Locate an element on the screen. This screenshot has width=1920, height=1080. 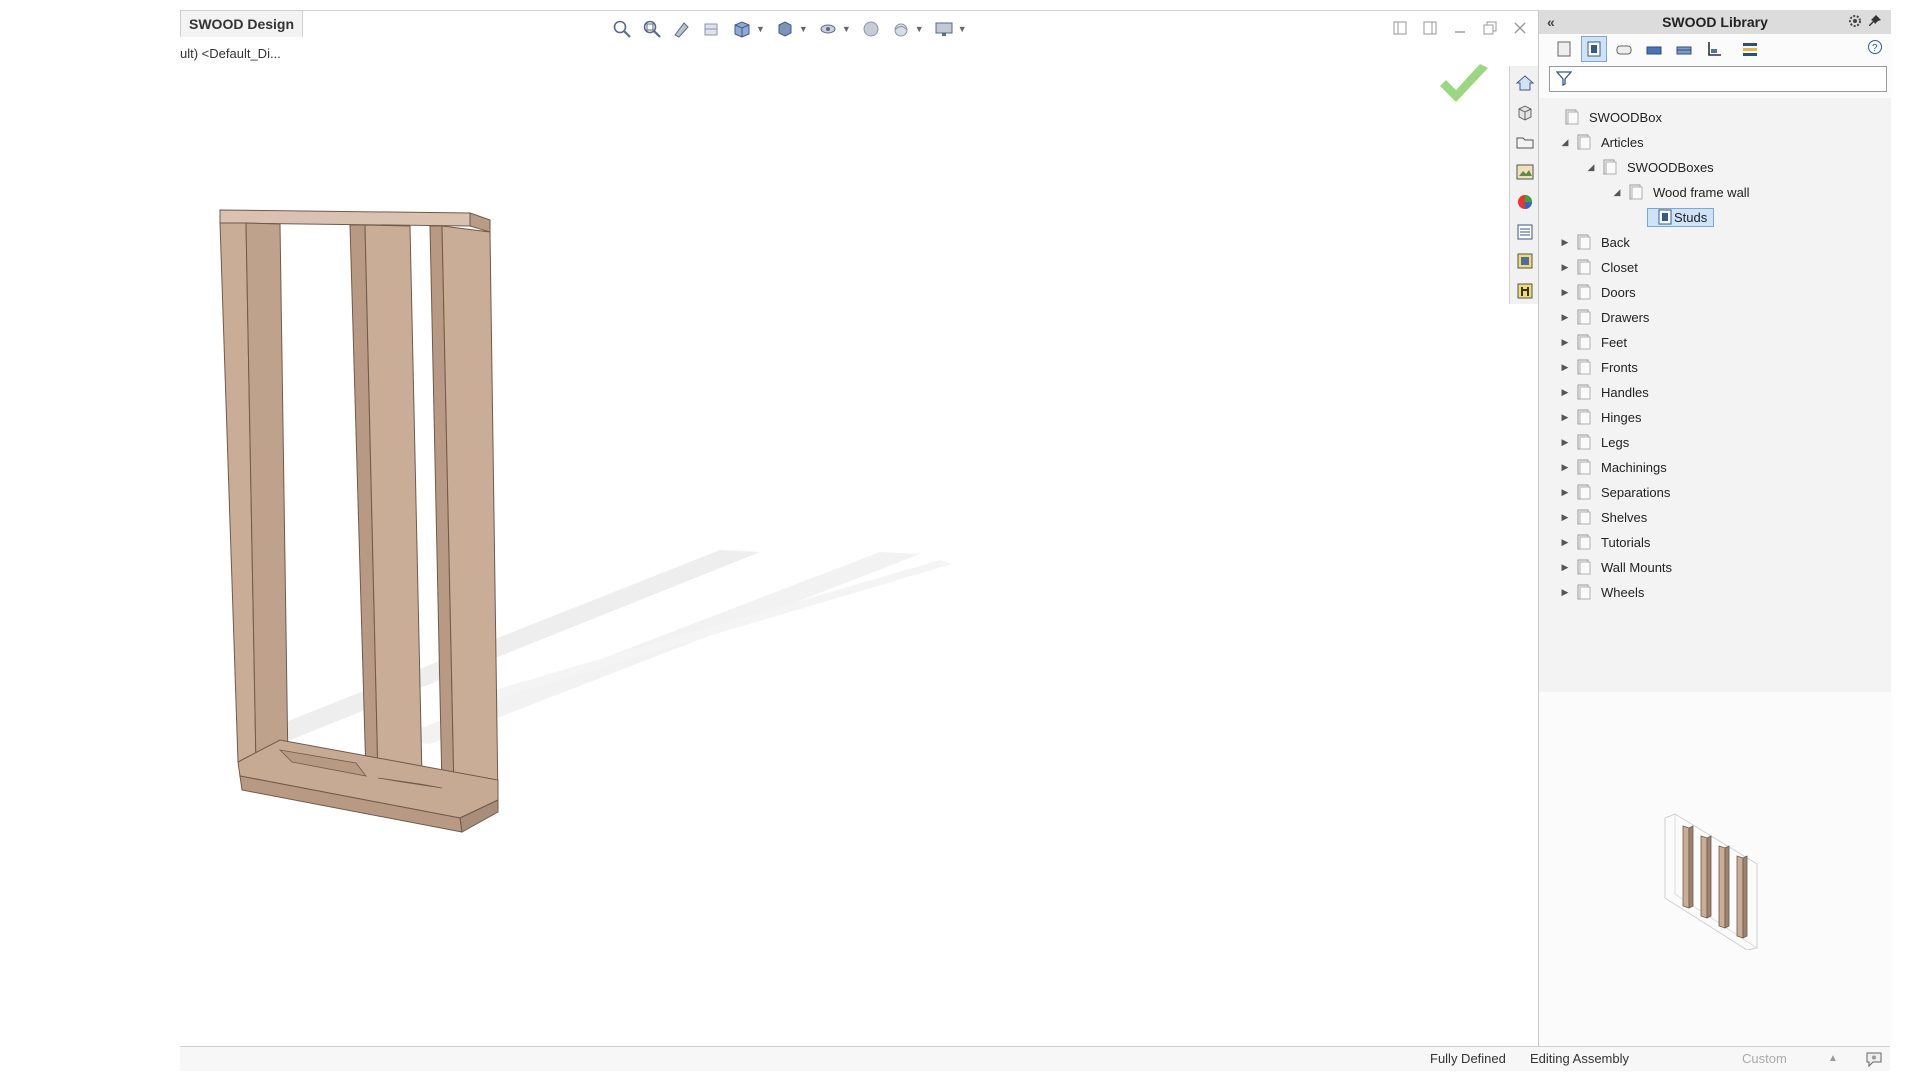
previous-view-icon is located at coordinates (682, 29).